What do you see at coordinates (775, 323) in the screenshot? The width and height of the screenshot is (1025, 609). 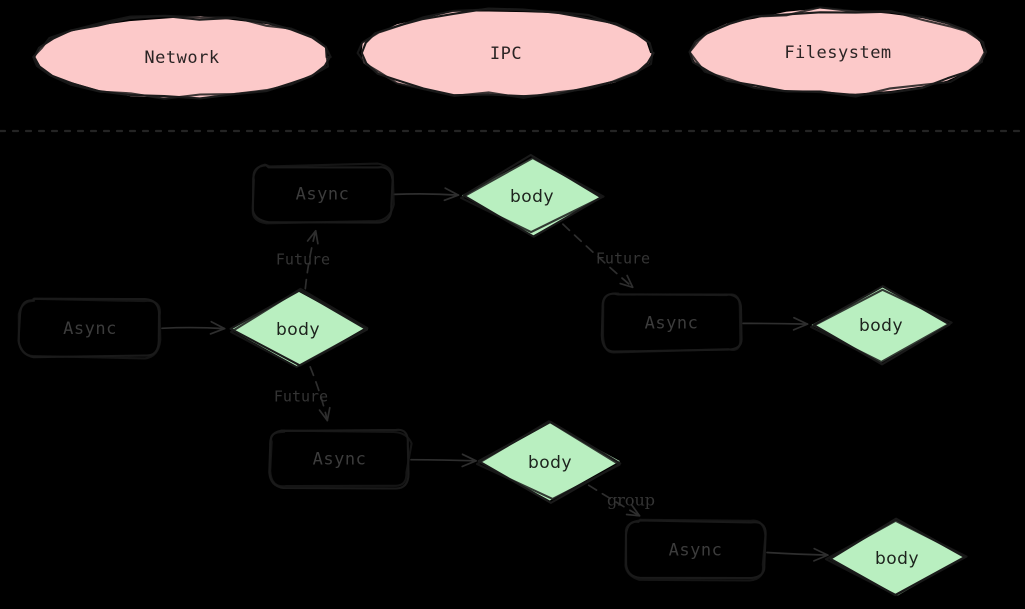 I see `edge-async-right-to-body-right` at bounding box center [775, 323].